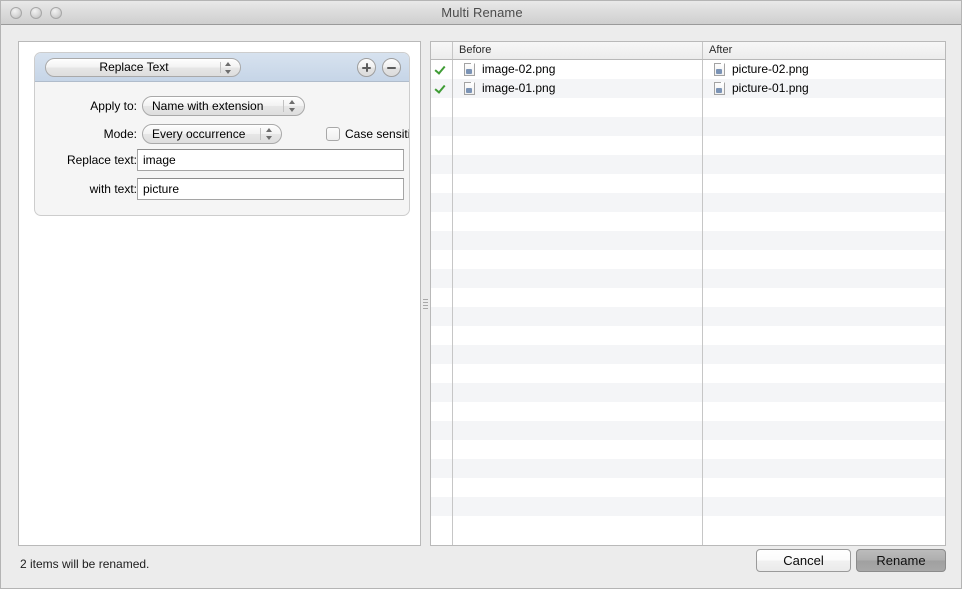 This screenshot has height=589, width=962. Describe the element at coordinates (270, 189) in the screenshot. I see `with-text-input: picture` at that location.